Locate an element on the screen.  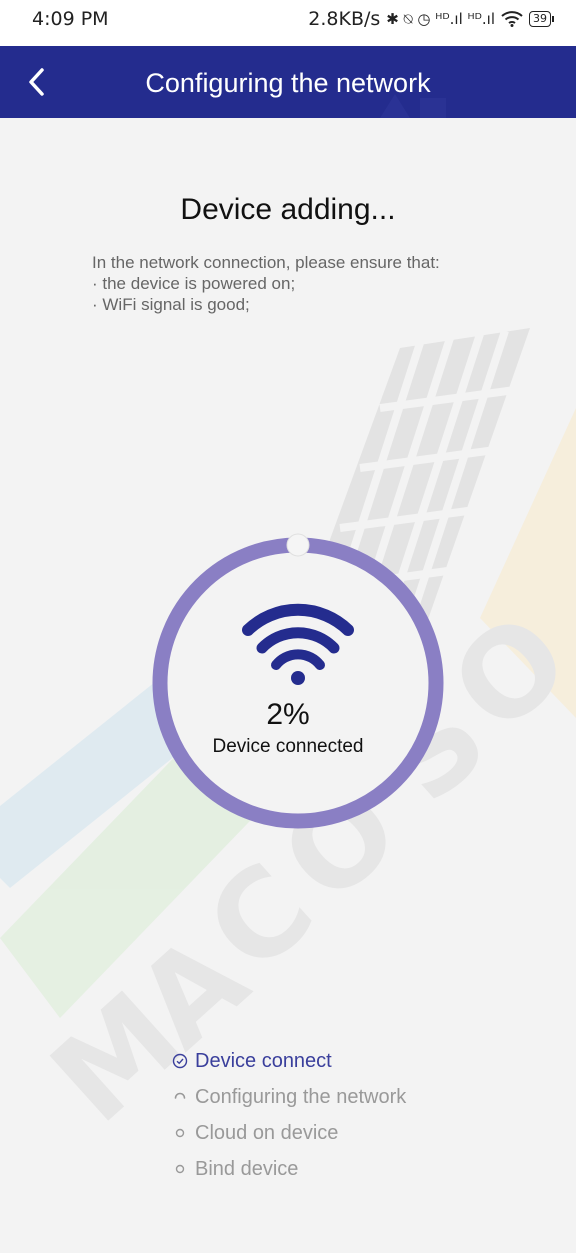
progress-percent: 2% is located at coordinates (288, 714).